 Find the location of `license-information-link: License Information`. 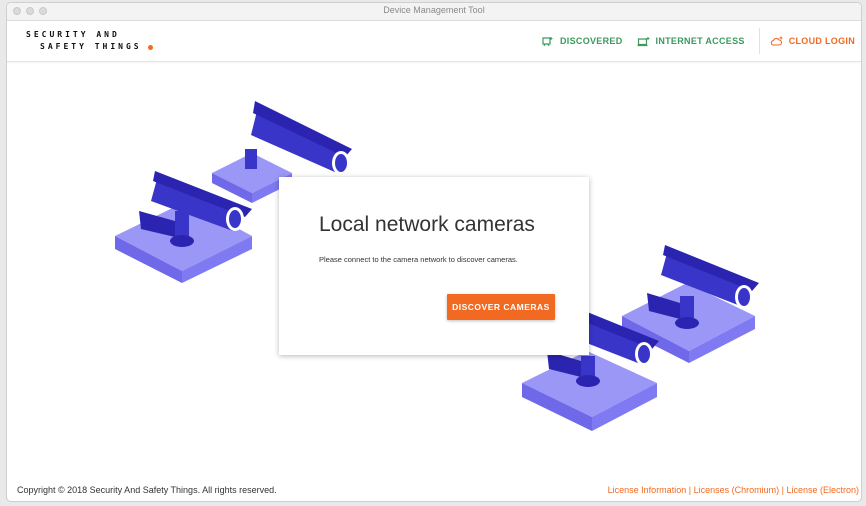

license-information-link: License Information is located at coordinates (647, 490).